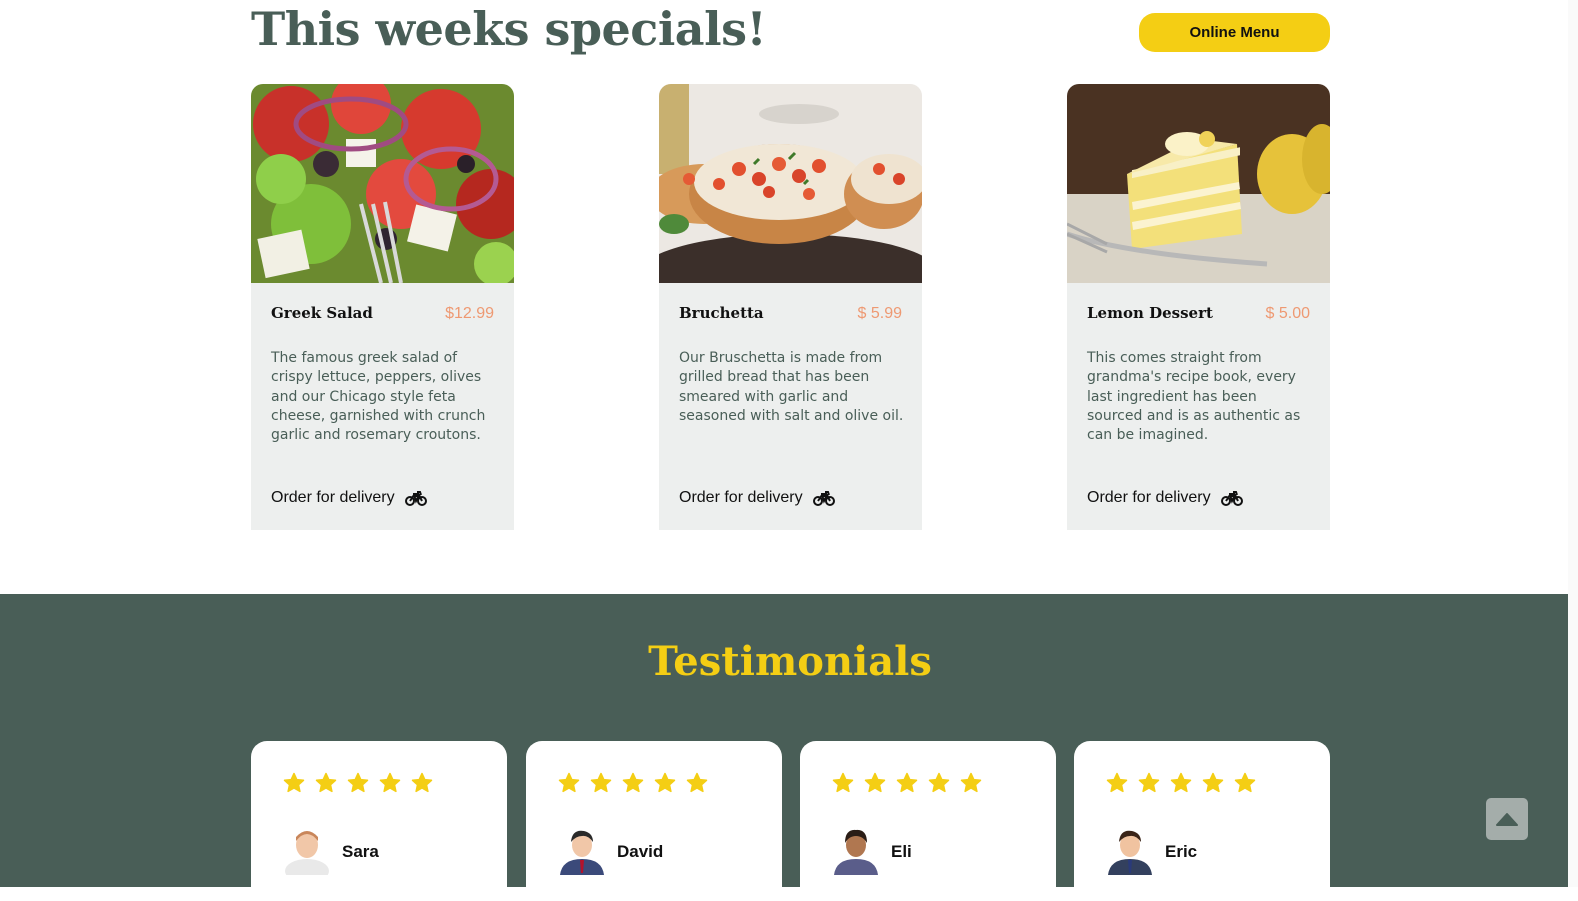 The image size is (1578, 901). What do you see at coordinates (1573, 443) in the screenshot?
I see `scrollbar-track` at bounding box center [1573, 443].